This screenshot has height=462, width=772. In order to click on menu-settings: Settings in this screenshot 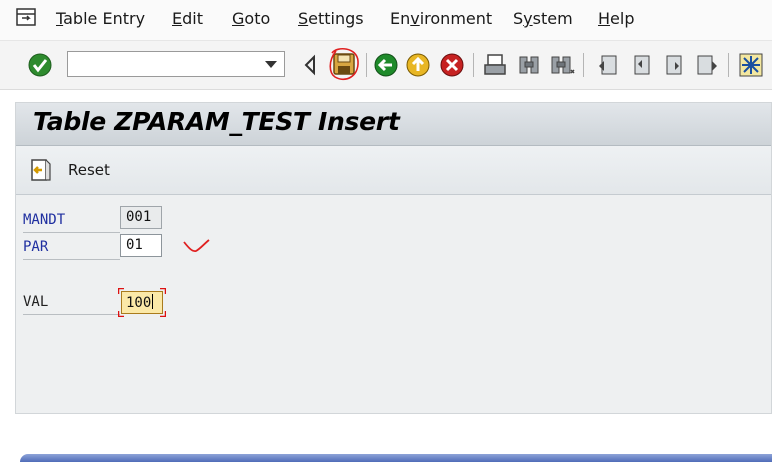, I will do `click(331, 18)`.